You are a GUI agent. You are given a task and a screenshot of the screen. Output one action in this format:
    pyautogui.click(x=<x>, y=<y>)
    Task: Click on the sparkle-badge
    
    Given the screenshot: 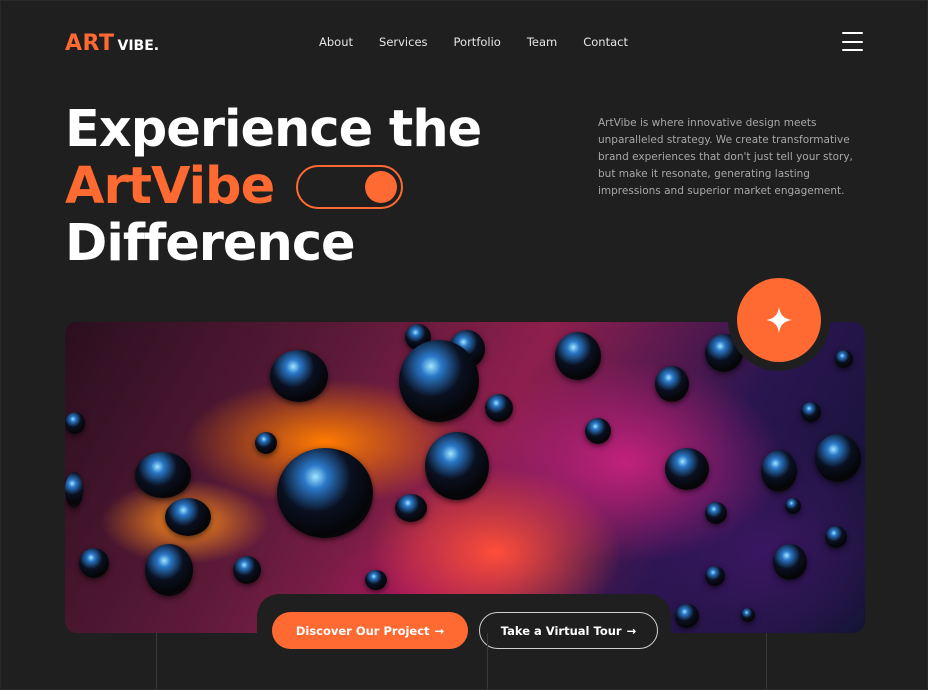 What is the action you would take?
    pyautogui.click(x=779, y=320)
    